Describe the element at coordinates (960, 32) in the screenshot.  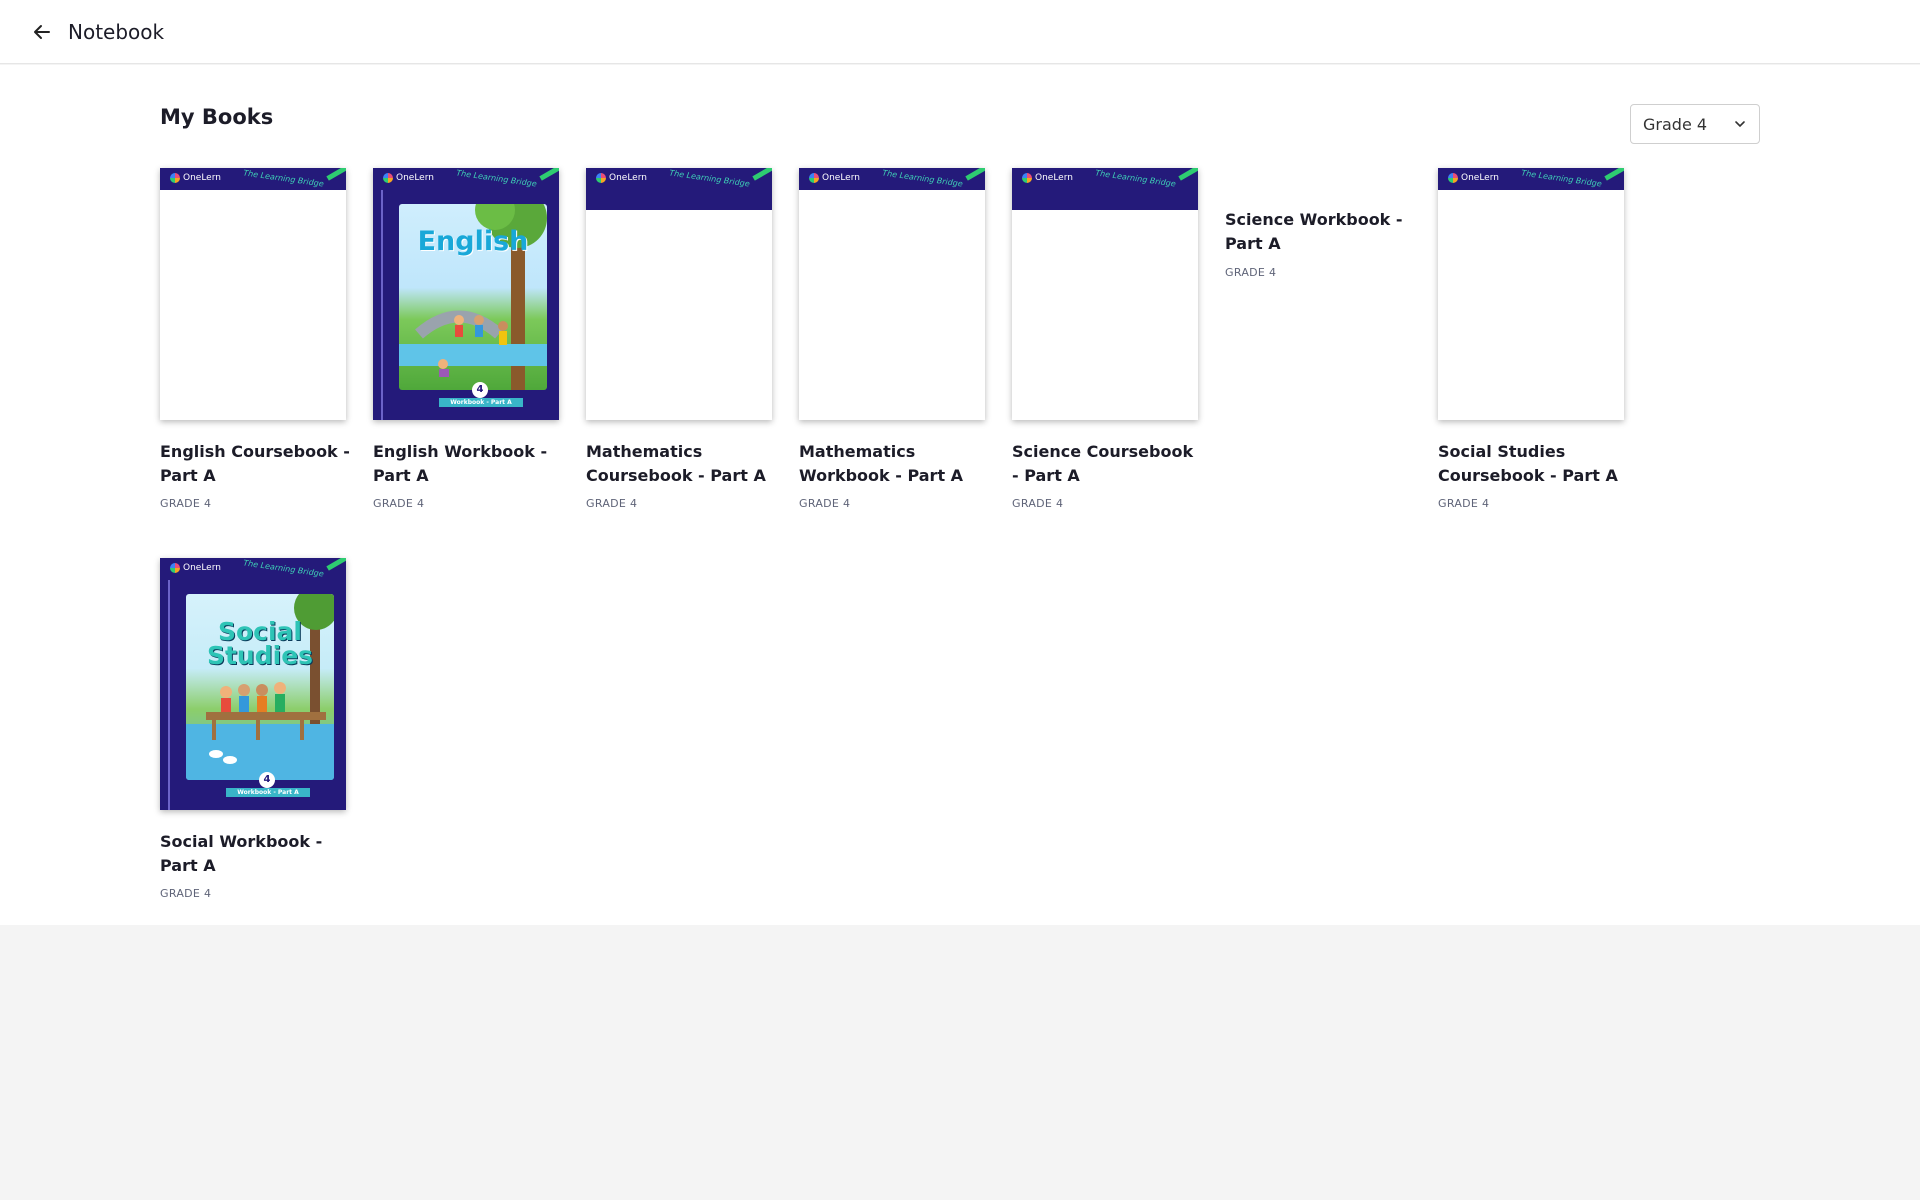
I see `top-bar: Notebook` at that location.